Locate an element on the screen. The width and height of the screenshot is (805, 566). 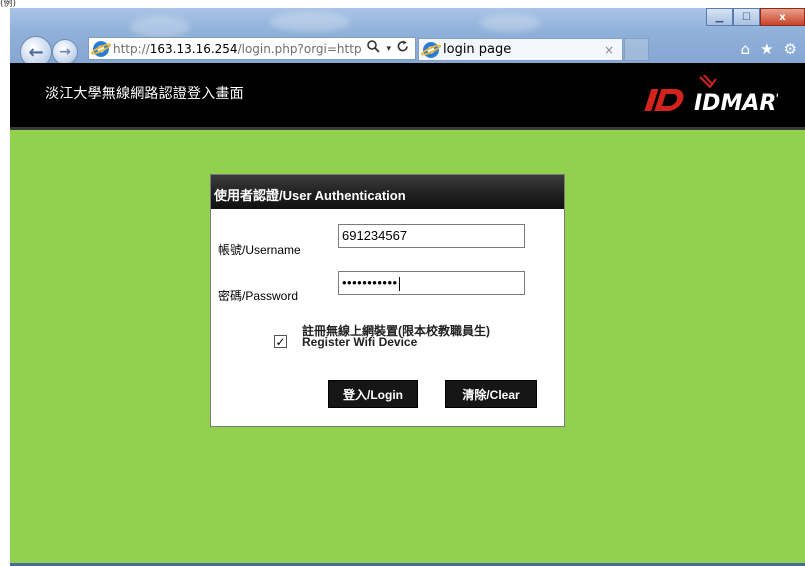
idmart-logo: IDMART is located at coordinates (711, 95).